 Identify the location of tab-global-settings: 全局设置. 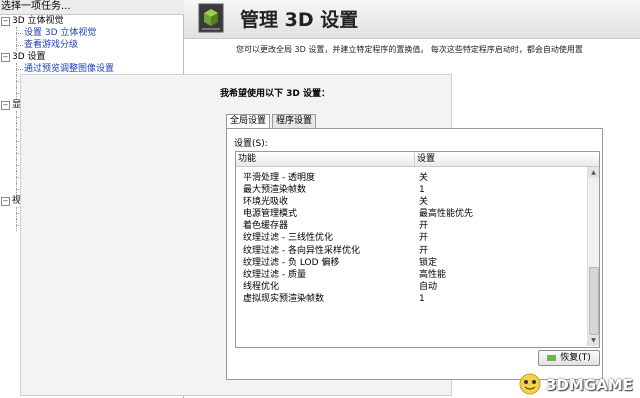
(248, 121).